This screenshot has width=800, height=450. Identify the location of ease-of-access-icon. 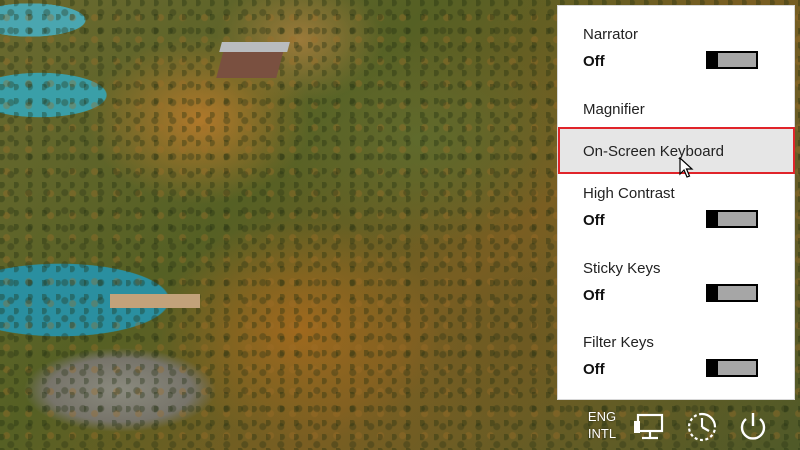
(702, 427).